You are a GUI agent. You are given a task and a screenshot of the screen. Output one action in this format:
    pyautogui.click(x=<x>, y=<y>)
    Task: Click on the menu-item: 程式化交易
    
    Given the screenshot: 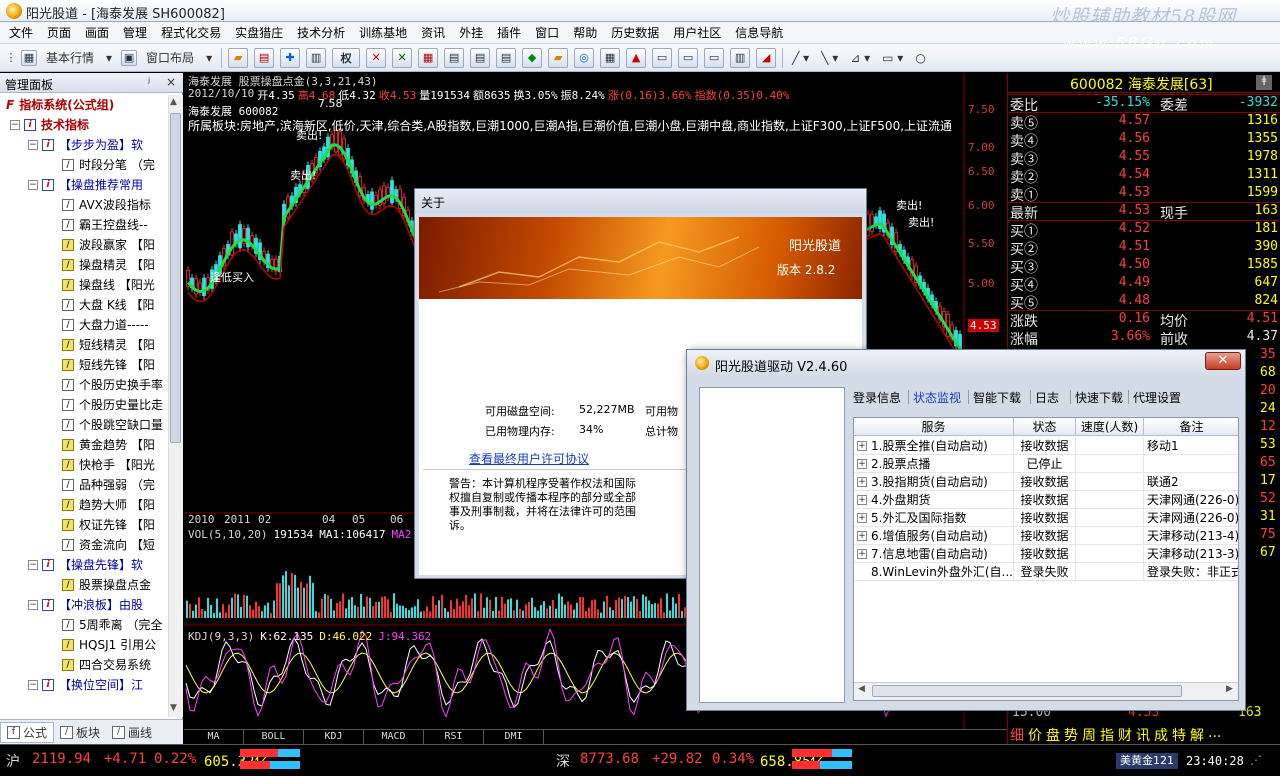 What is the action you would take?
    pyautogui.click(x=191, y=33)
    